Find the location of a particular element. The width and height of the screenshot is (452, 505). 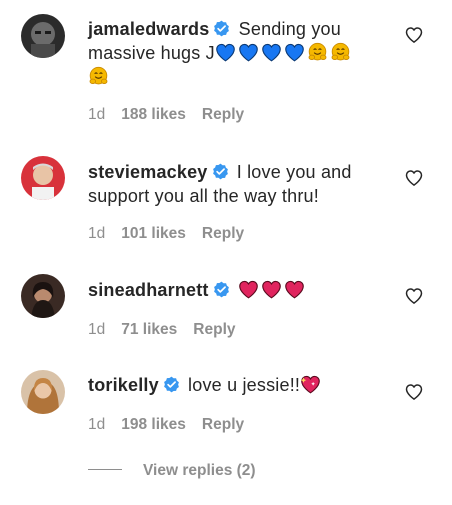

view-replies-label: View replies (2) is located at coordinates (199, 470).